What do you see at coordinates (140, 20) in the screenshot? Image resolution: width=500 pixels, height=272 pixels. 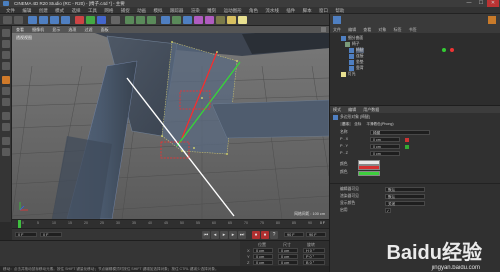 I see `render-picture-viewer-icon` at bounding box center [140, 20].